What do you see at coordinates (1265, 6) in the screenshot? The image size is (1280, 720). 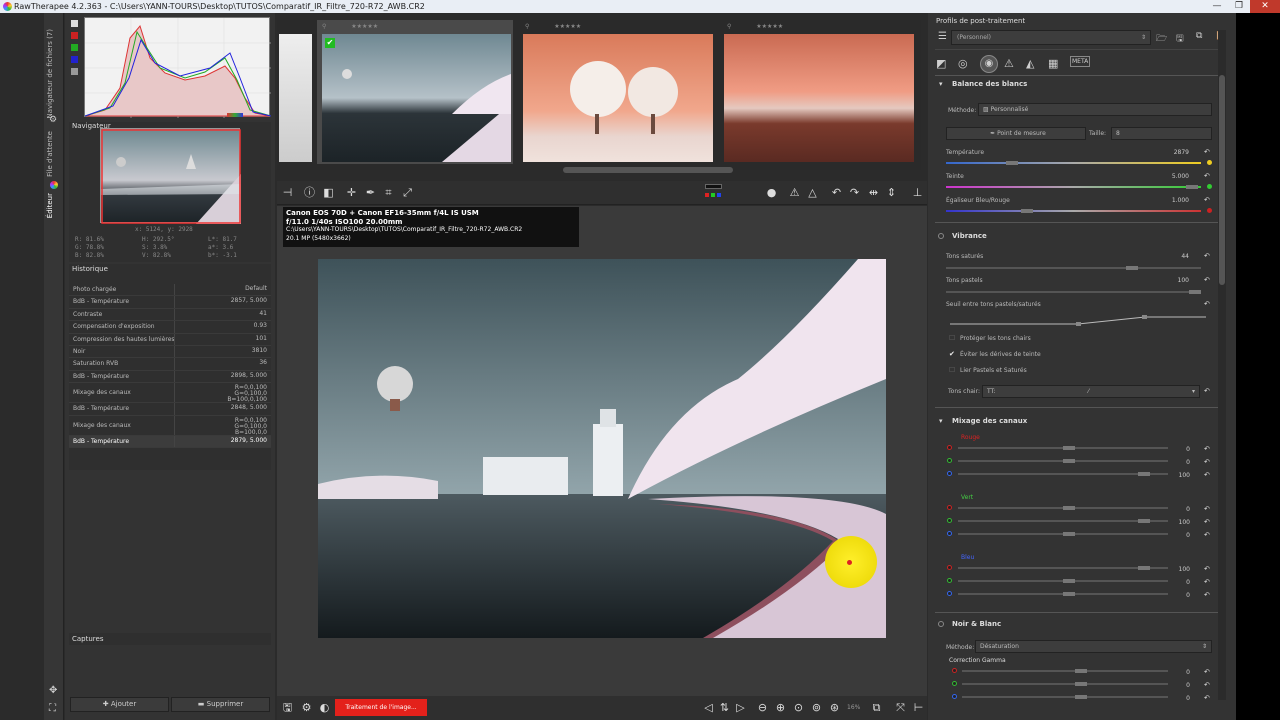 I see `close-icon: ✕` at bounding box center [1265, 6].